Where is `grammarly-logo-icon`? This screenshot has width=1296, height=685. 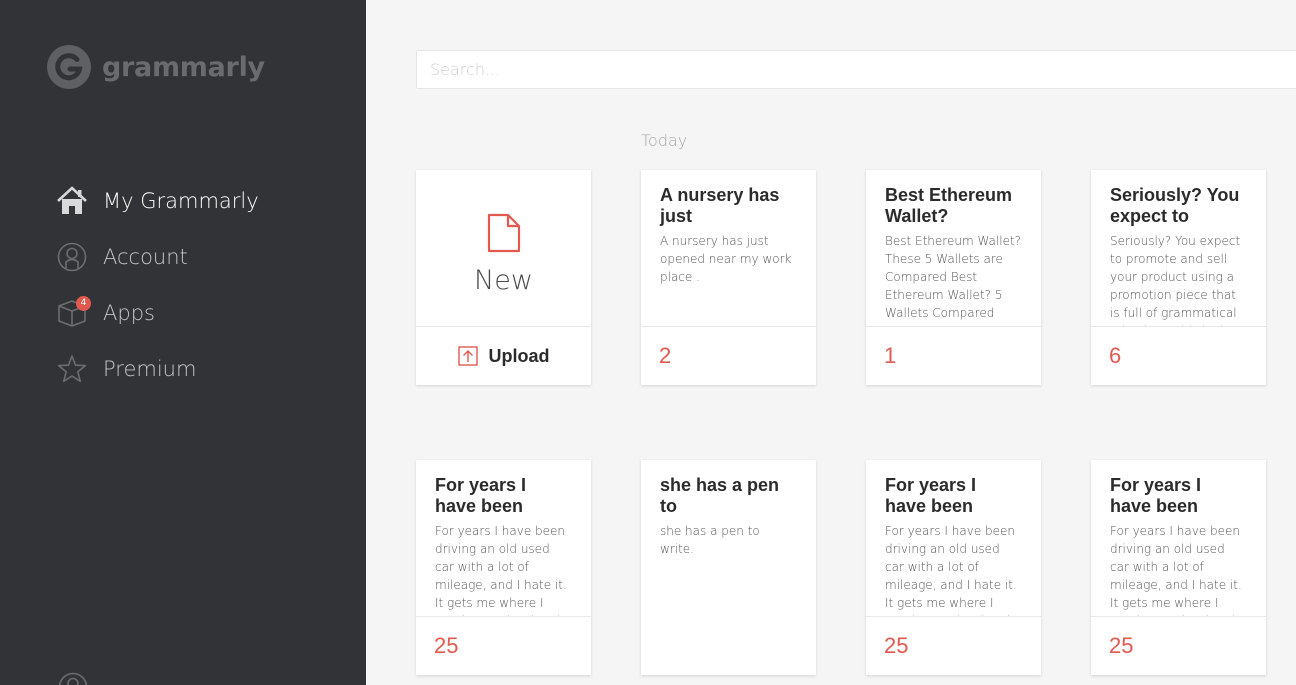 grammarly-logo-icon is located at coordinates (69, 67).